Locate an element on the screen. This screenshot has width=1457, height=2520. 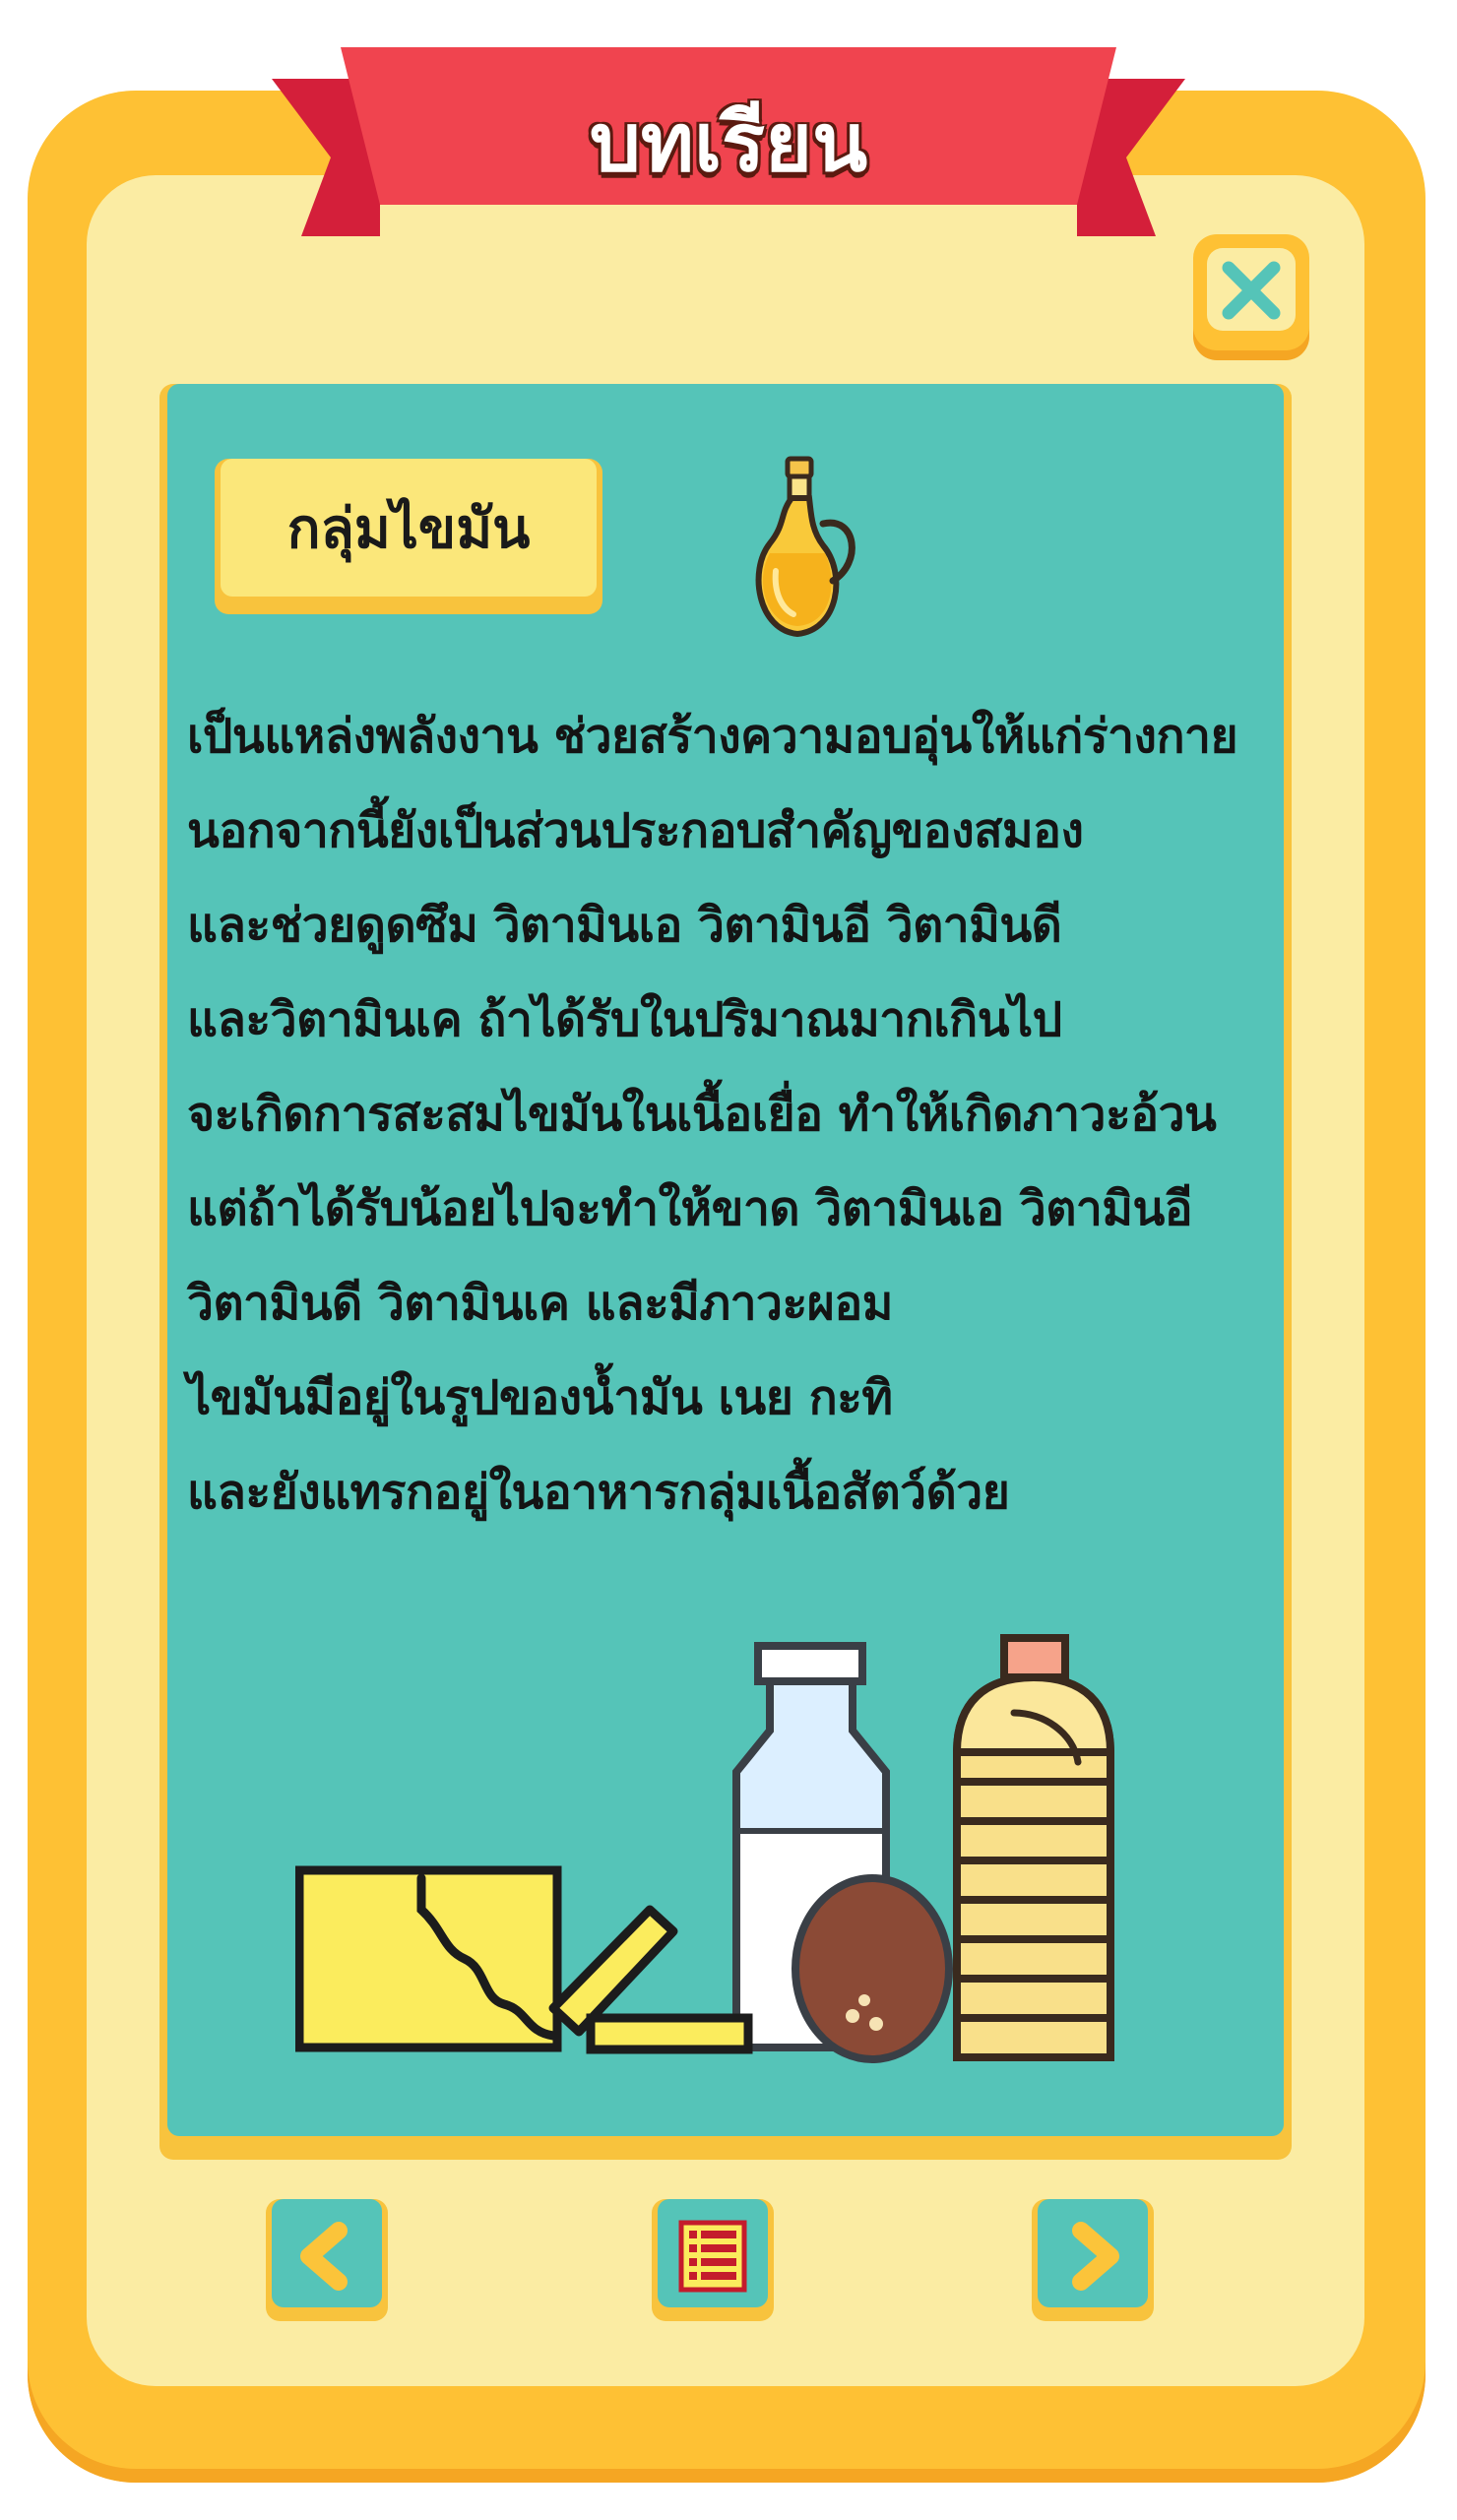
fat-foods-illustration is located at coordinates (705, 1848).